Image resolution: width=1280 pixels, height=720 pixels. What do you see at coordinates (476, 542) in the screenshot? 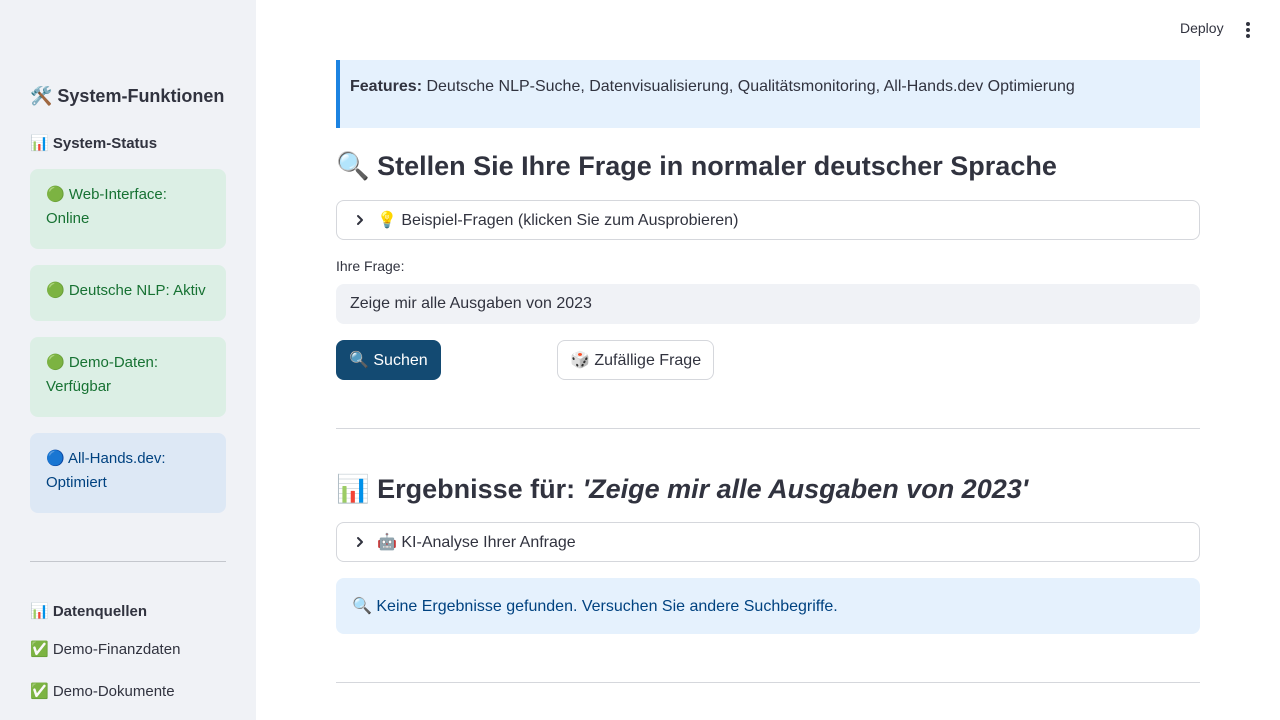
I see `analysis-expander-label: 🤖 KI-Analyse Ihrer Anfrage` at bounding box center [476, 542].